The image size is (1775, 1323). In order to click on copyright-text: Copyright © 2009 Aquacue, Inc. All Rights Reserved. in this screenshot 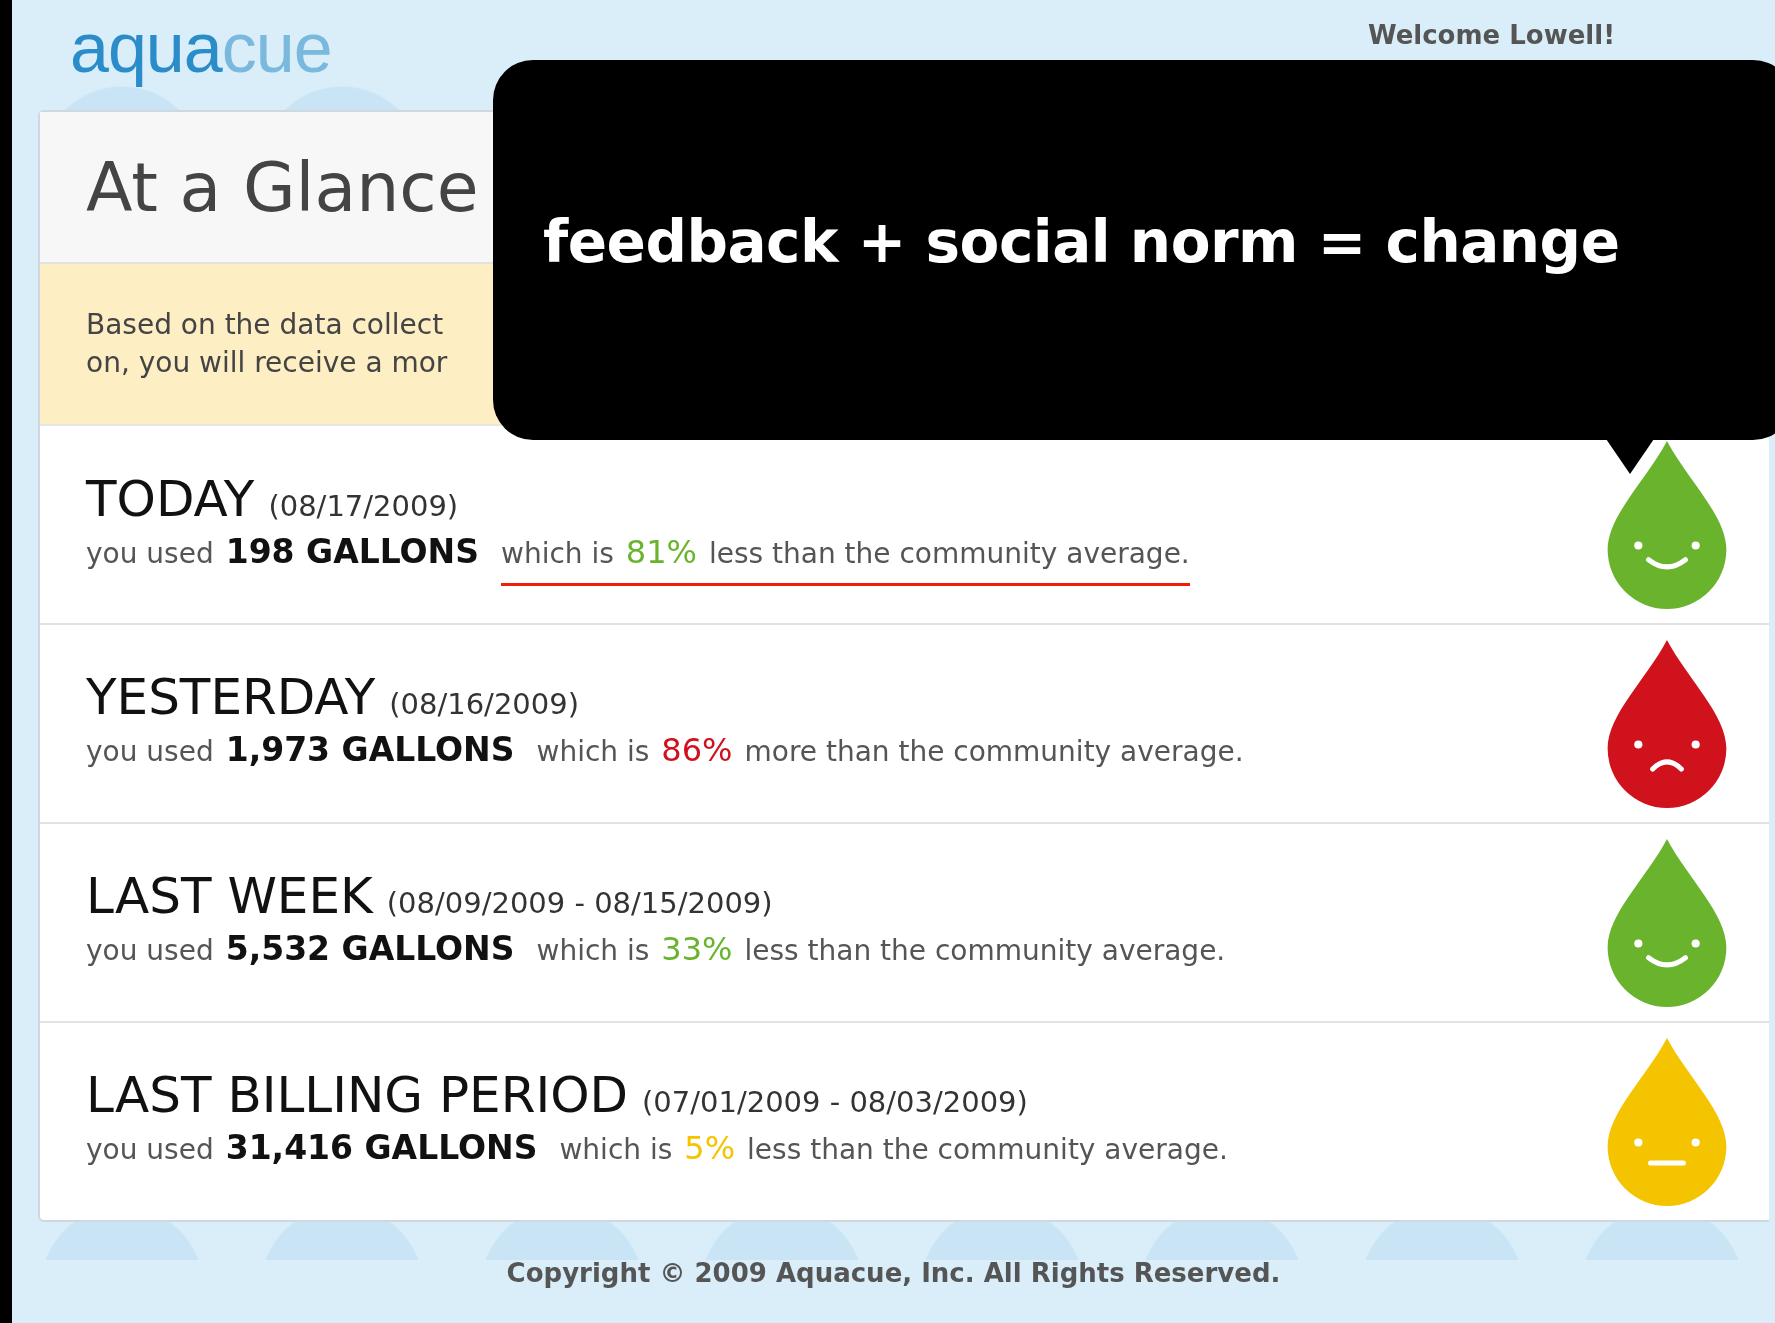, I will do `click(893, 1272)`.